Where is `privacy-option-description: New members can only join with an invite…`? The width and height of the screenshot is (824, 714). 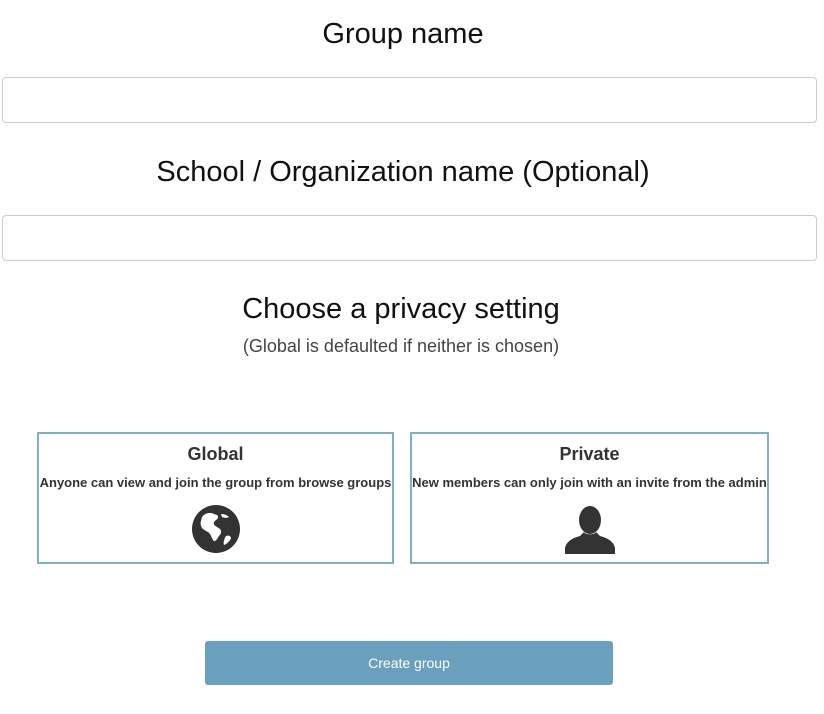 privacy-option-description: New members can only join with an invite… is located at coordinates (589, 482).